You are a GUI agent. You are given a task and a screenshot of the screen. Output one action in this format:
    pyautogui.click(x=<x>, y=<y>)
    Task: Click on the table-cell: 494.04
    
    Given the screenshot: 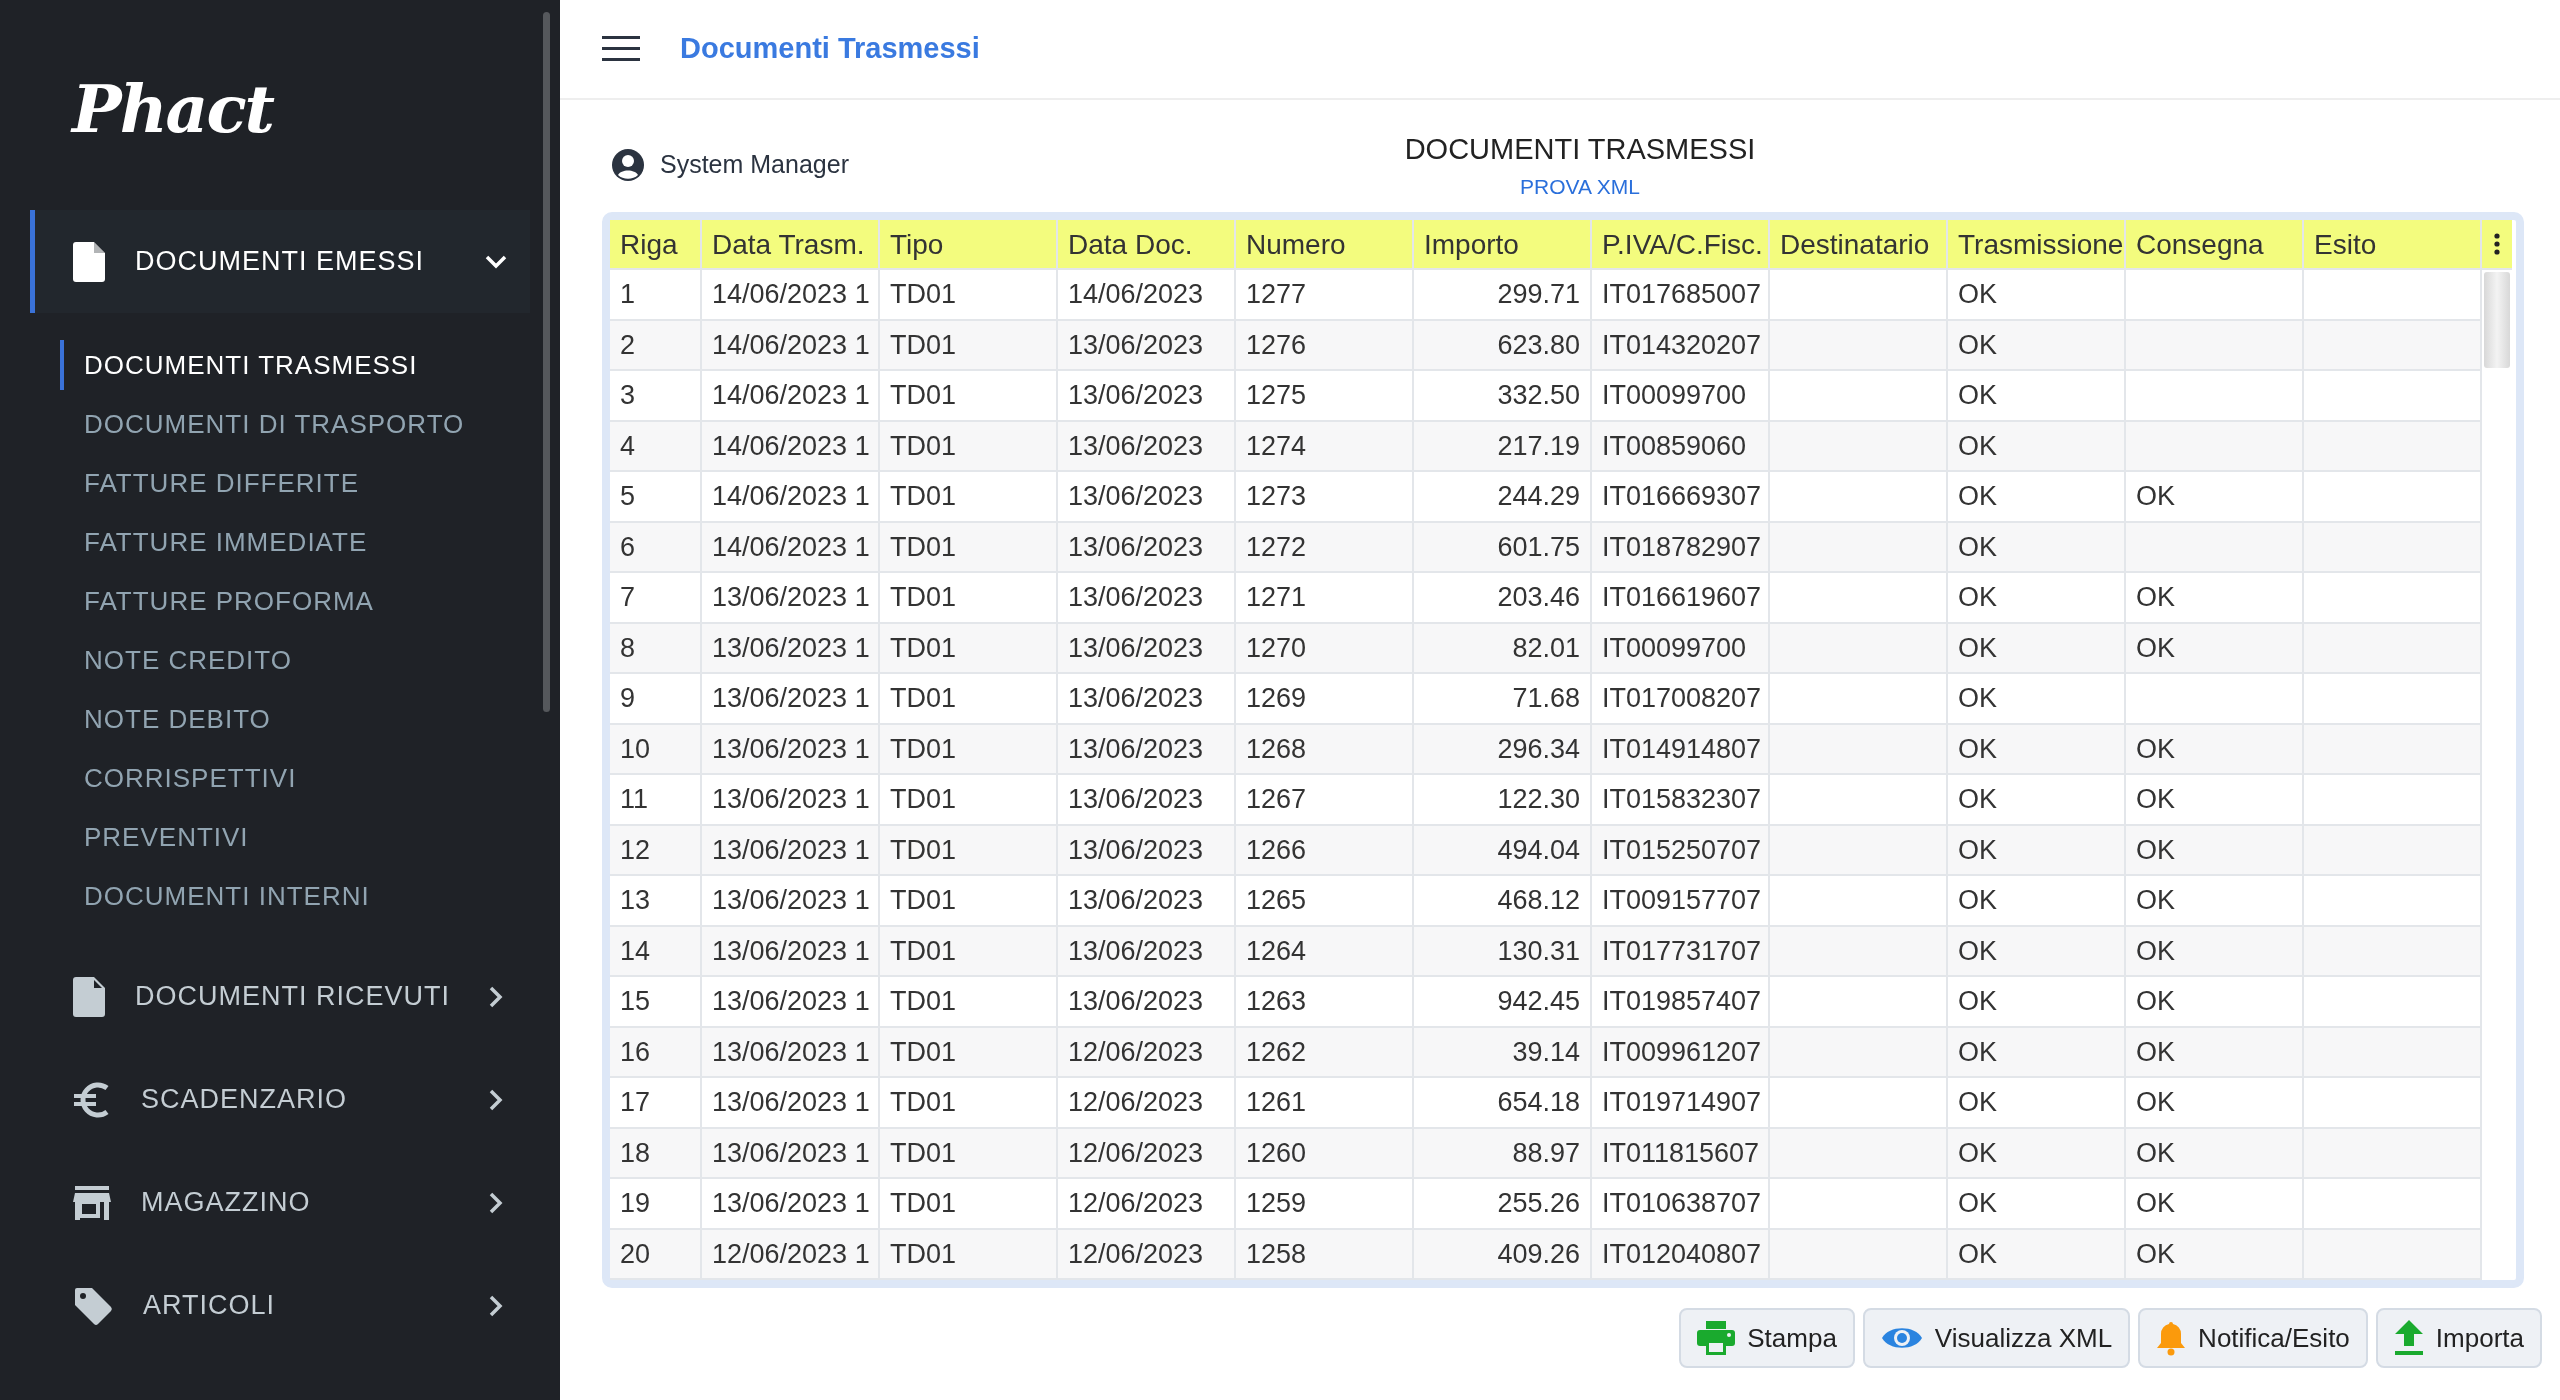 What is the action you would take?
    pyautogui.click(x=1503, y=850)
    